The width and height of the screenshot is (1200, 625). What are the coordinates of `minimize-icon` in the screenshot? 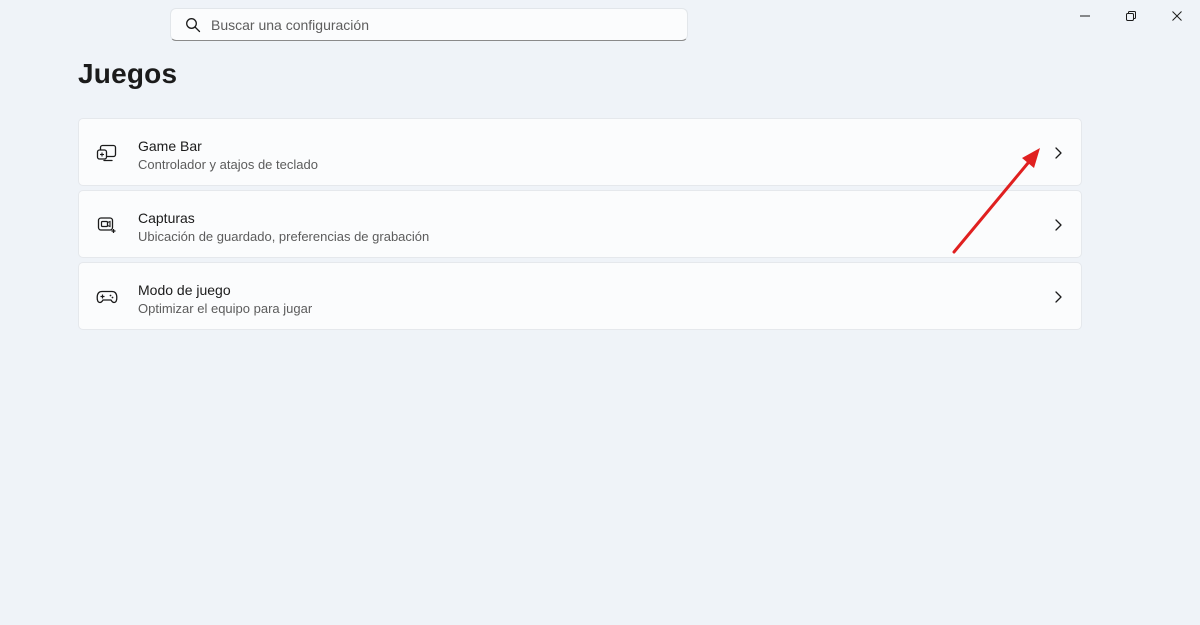 It's located at (1085, 16).